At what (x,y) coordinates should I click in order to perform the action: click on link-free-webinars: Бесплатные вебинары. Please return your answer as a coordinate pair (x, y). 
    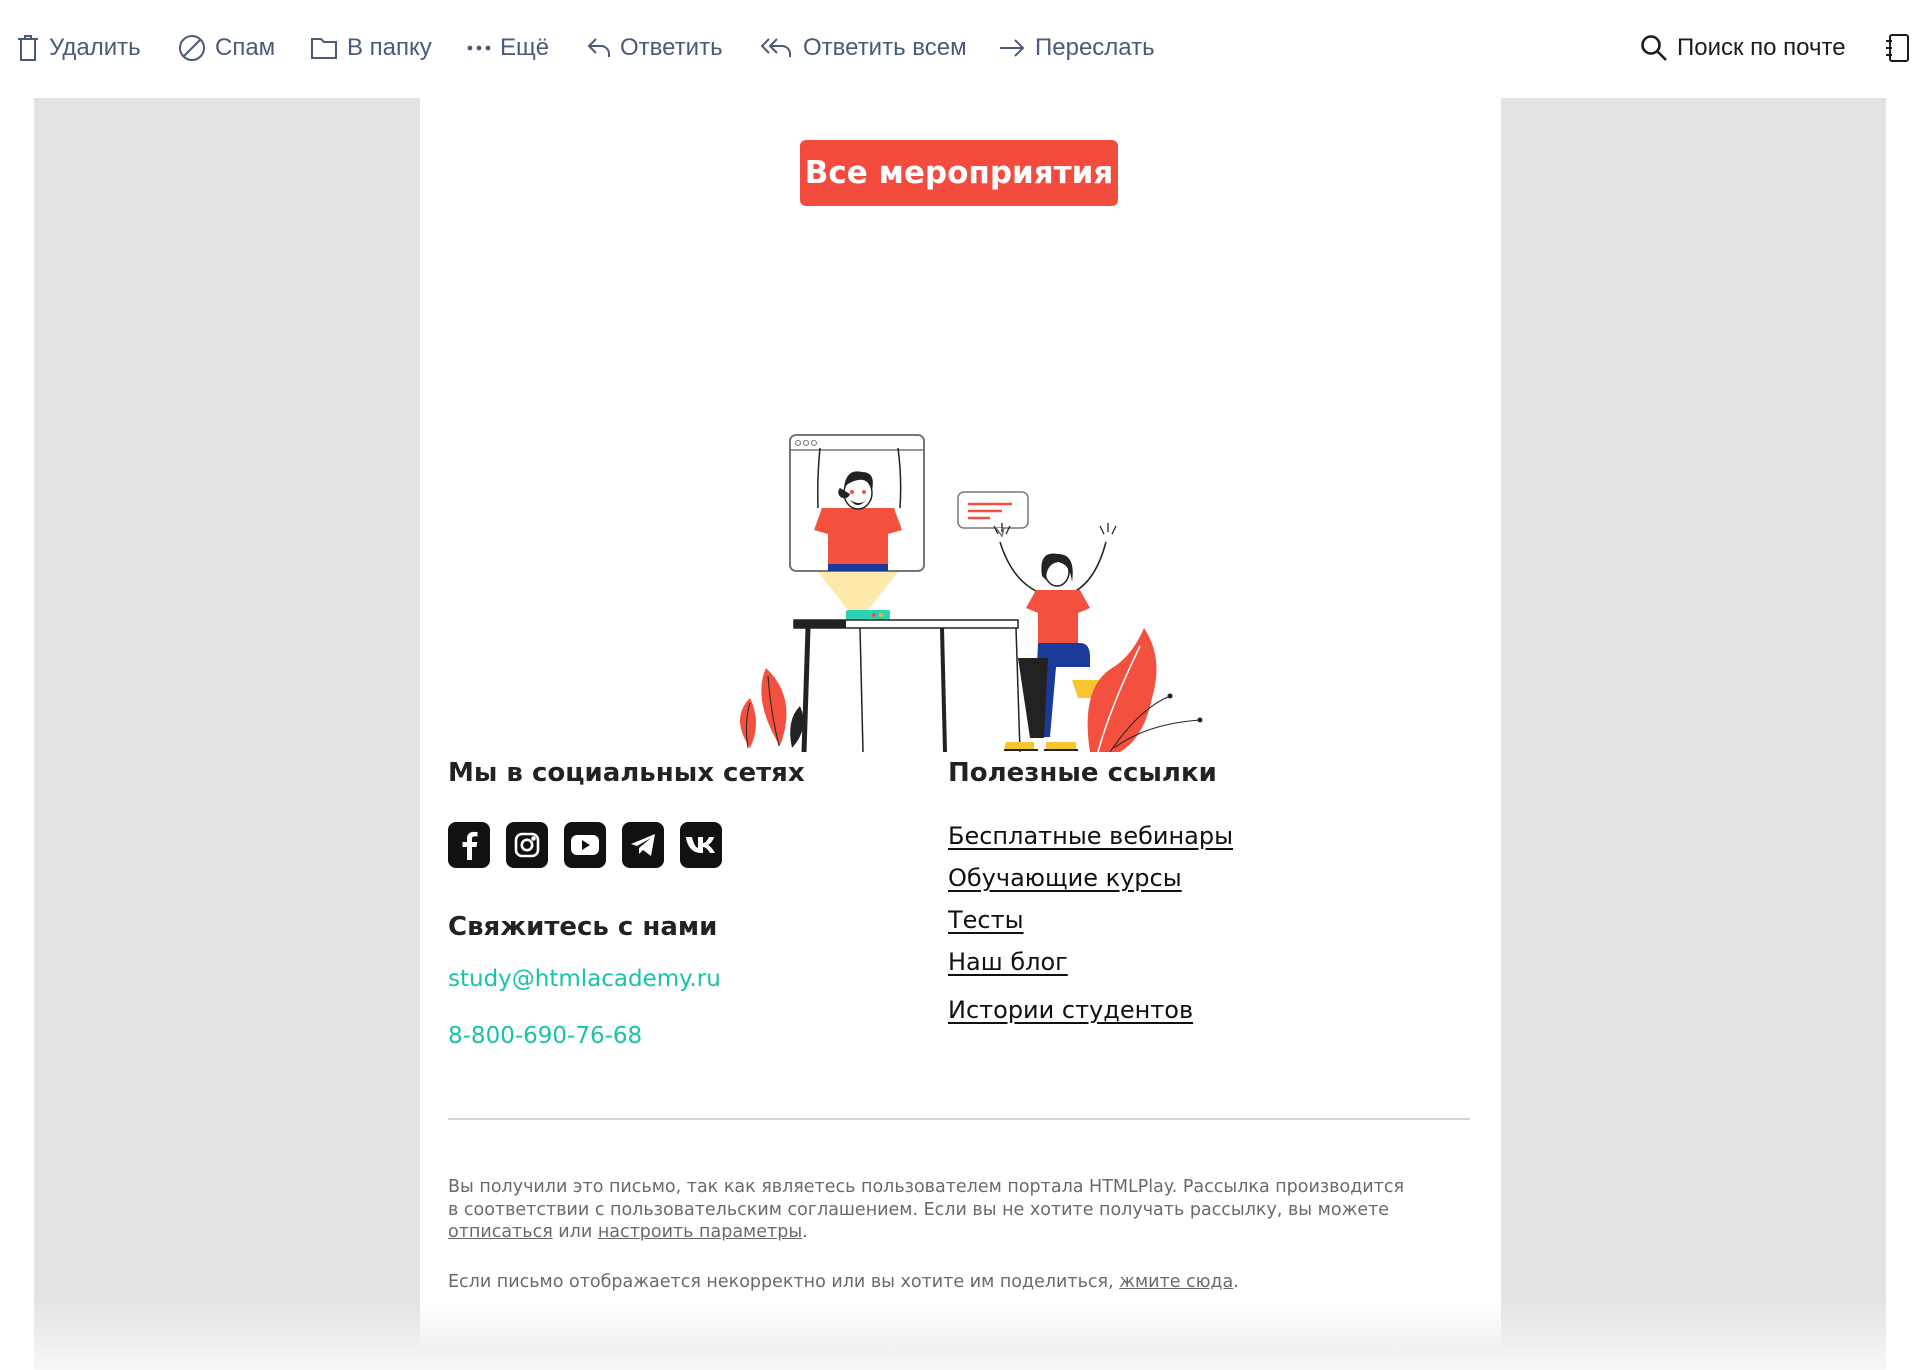
    Looking at the image, I should click on (1090, 836).